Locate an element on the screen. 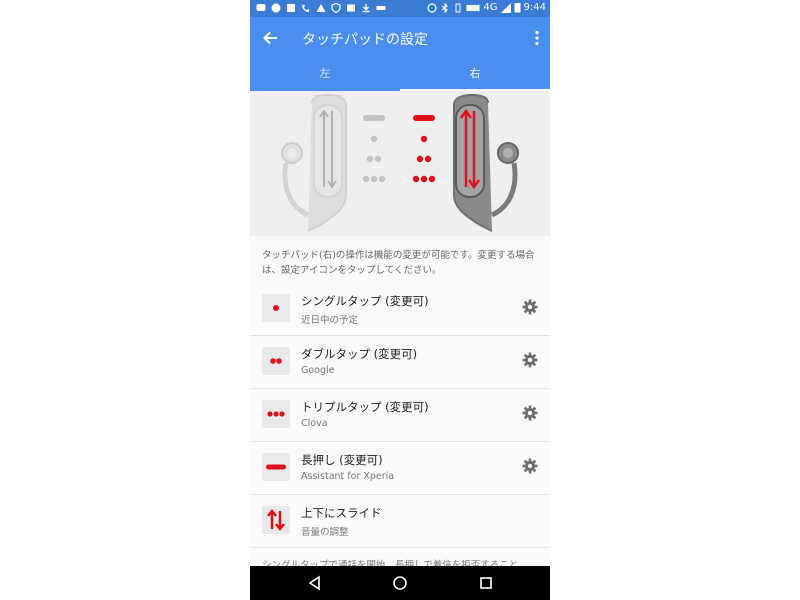 The height and width of the screenshot is (600, 800). notification-icons is located at coordinates (321, 8).